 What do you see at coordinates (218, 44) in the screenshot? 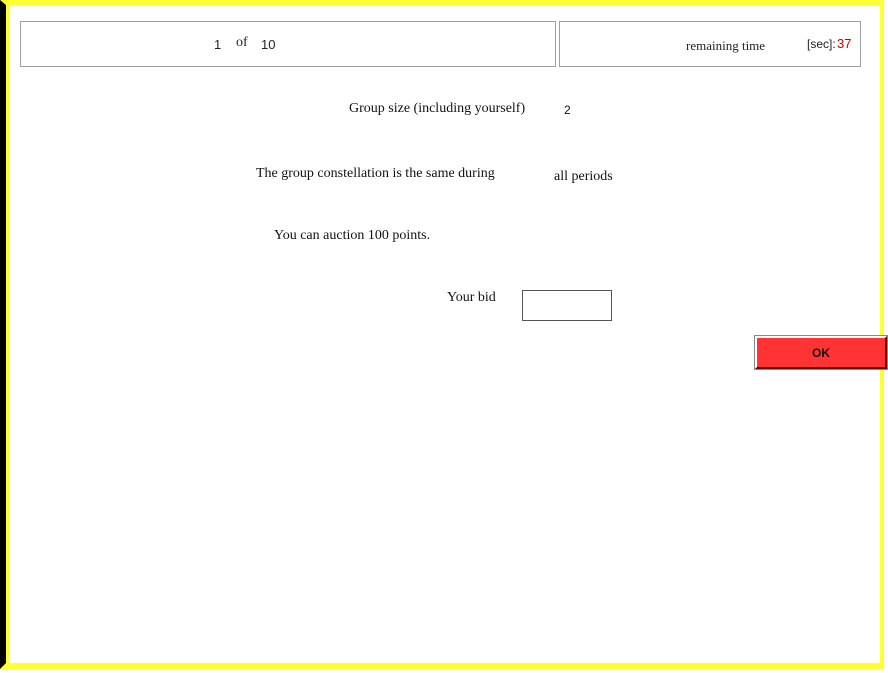
I see `period-current: 1` at bounding box center [218, 44].